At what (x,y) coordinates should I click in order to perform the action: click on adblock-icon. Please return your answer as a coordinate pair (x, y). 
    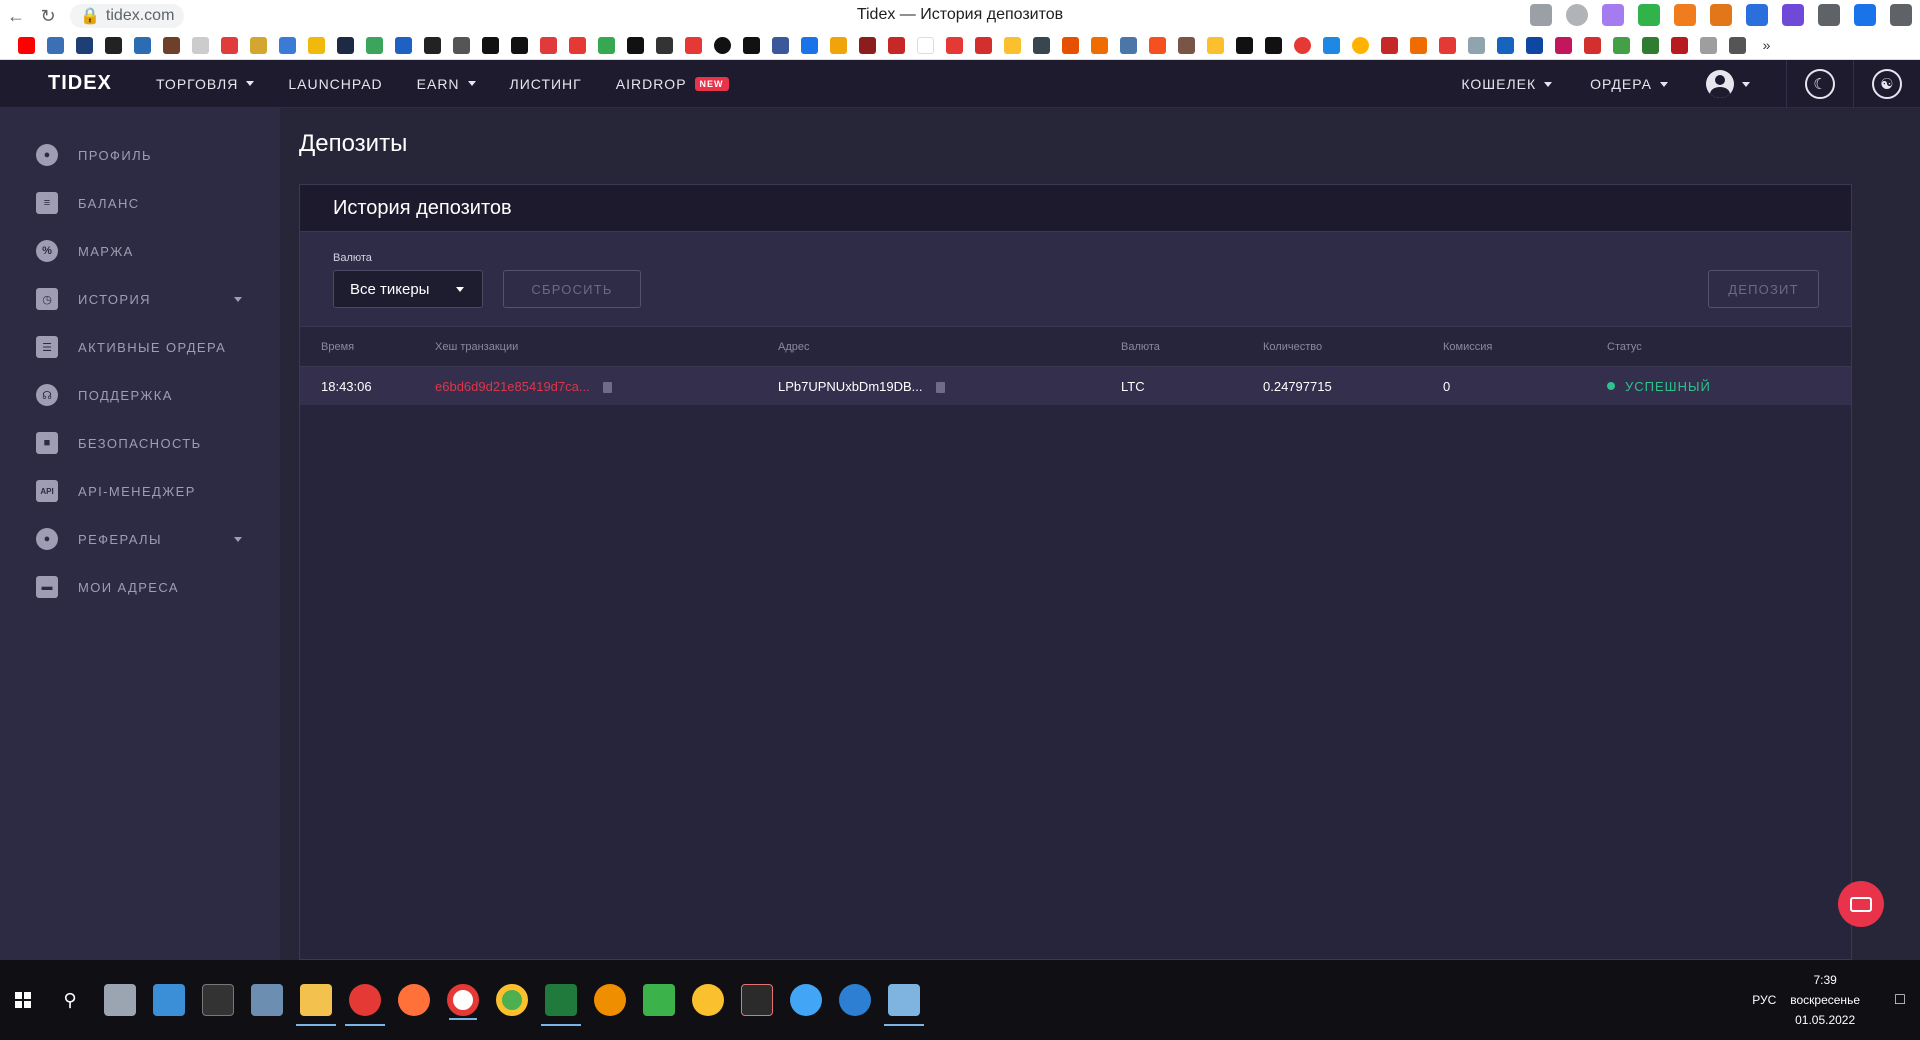
    Looking at the image, I should click on (1577, 15).